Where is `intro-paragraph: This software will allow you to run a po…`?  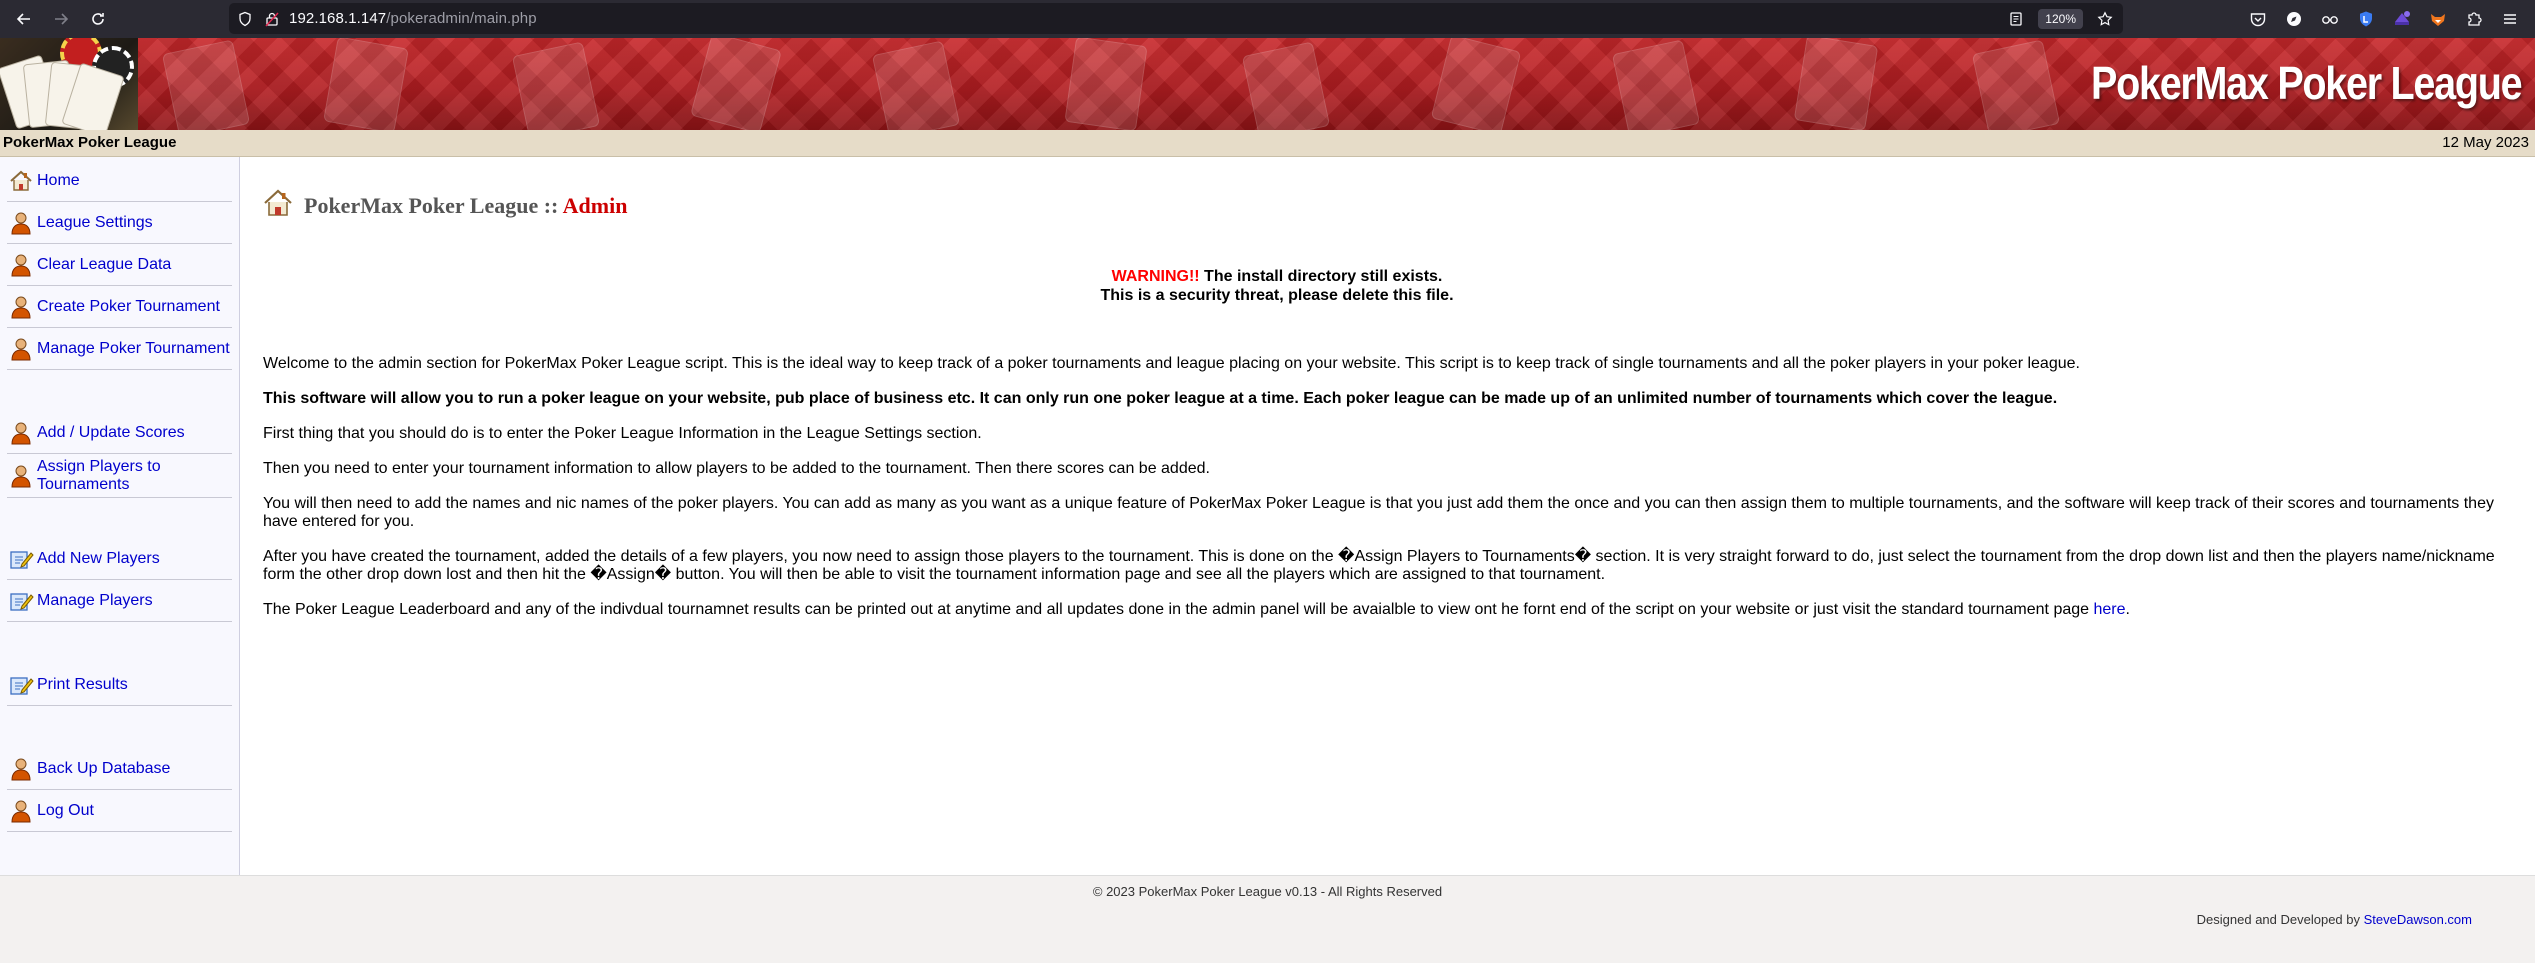
intro-paragraph: This software will allow you to run a po… is located at coordinates (1160, 398).